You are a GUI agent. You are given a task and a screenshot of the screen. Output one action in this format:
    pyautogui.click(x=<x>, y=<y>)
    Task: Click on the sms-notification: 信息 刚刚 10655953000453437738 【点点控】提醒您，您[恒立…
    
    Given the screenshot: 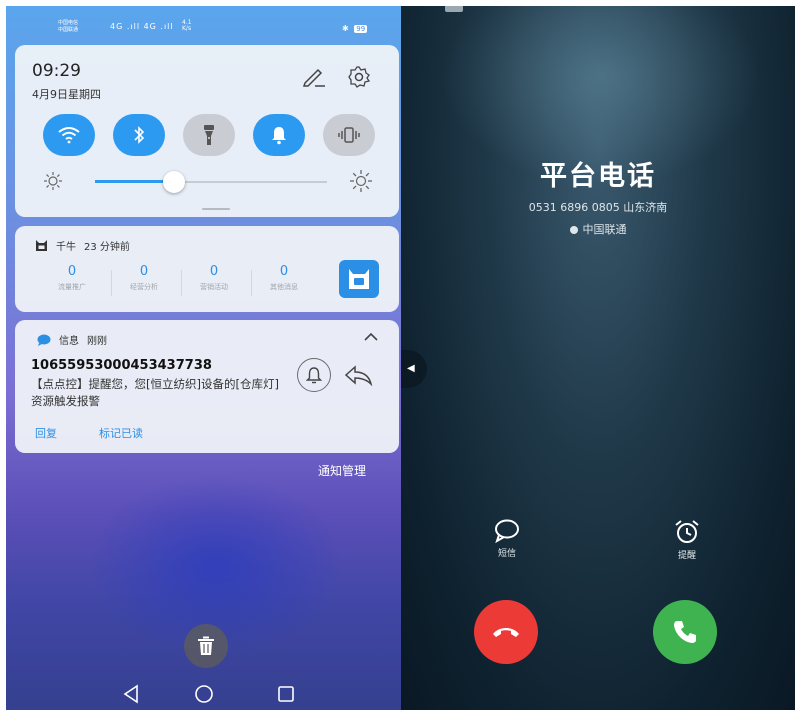 What is the action you would take?
    pyautogui.click(x=207, y=386)
    